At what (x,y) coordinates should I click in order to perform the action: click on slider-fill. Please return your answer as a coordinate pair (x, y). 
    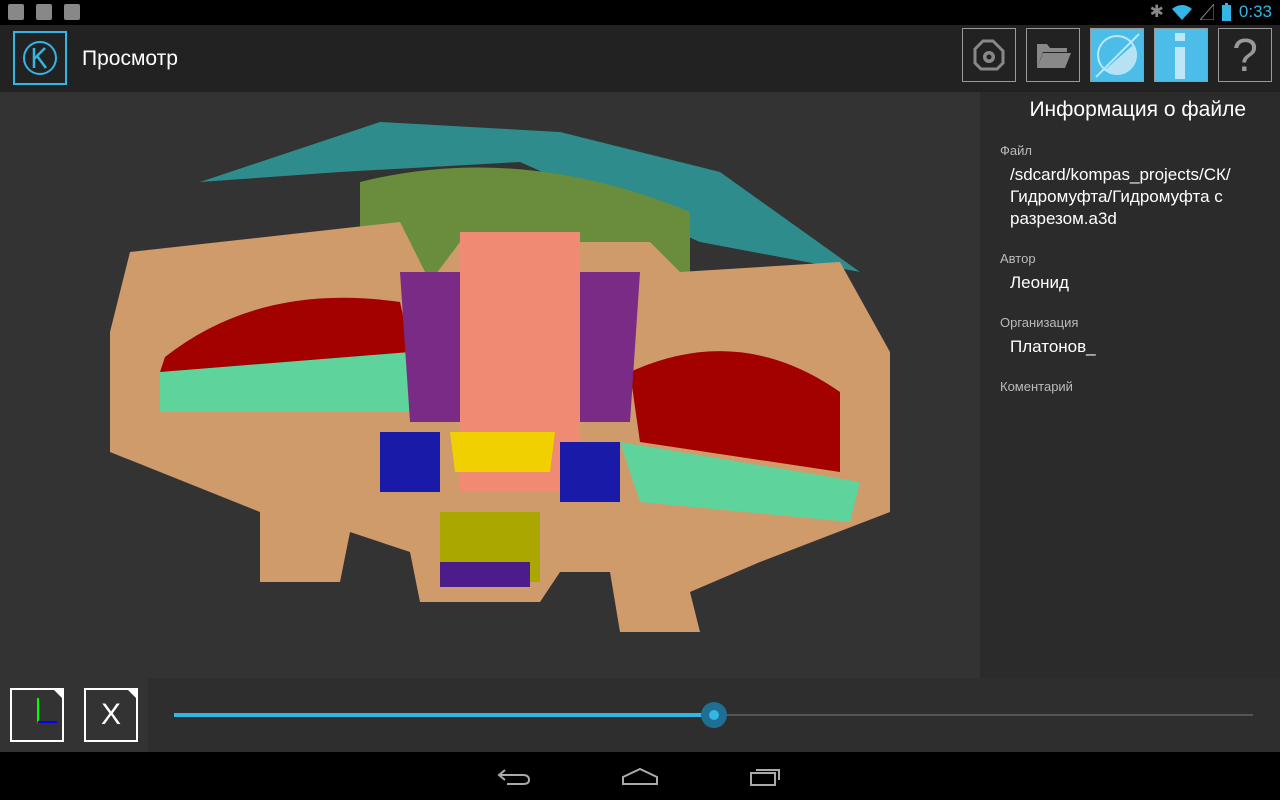
    Looking at the image, I should click on (444, 715).